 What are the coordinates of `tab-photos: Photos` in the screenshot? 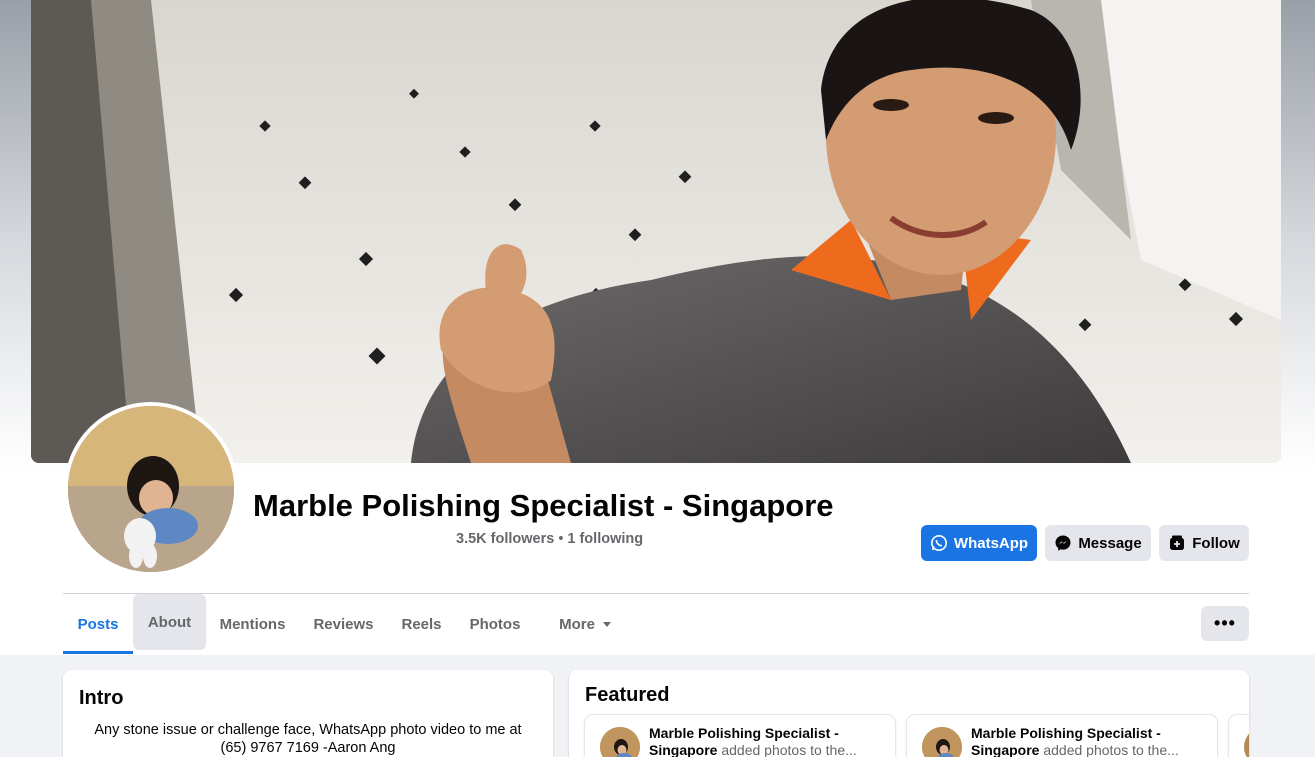 It's located at (495, 624).